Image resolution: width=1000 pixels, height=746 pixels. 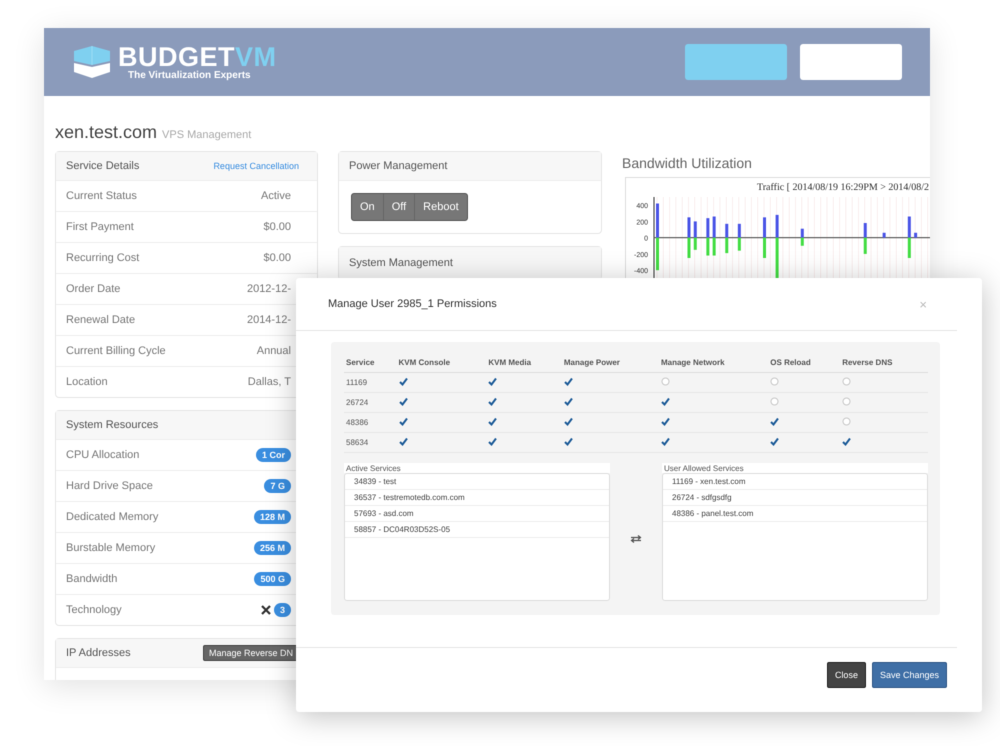 What do you see at coordinates (116, 351) in the screenshot?
I see `row-label: Current Billing Cycle` at bounding box center [116, 351].